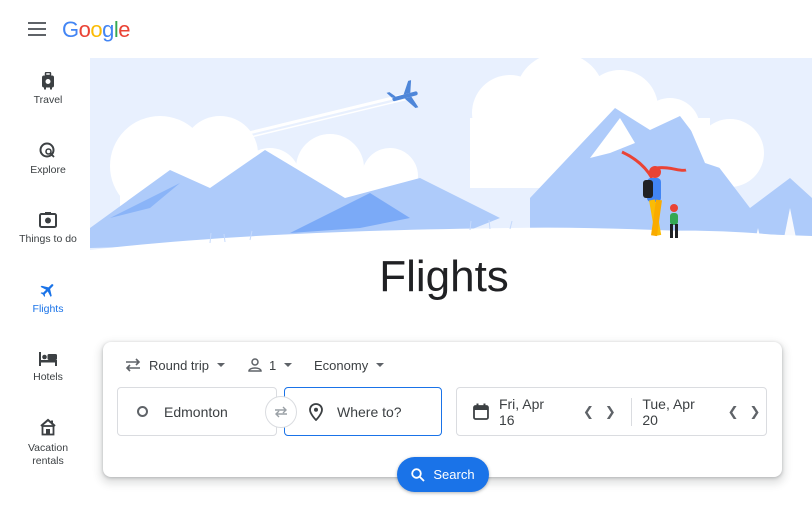 This screenshot has height=509, width=812. What do you see at coordinates (48, 159) in the screenshot?
I see `sidebar-item-explore: Explore` at bounding box center [48, 159].